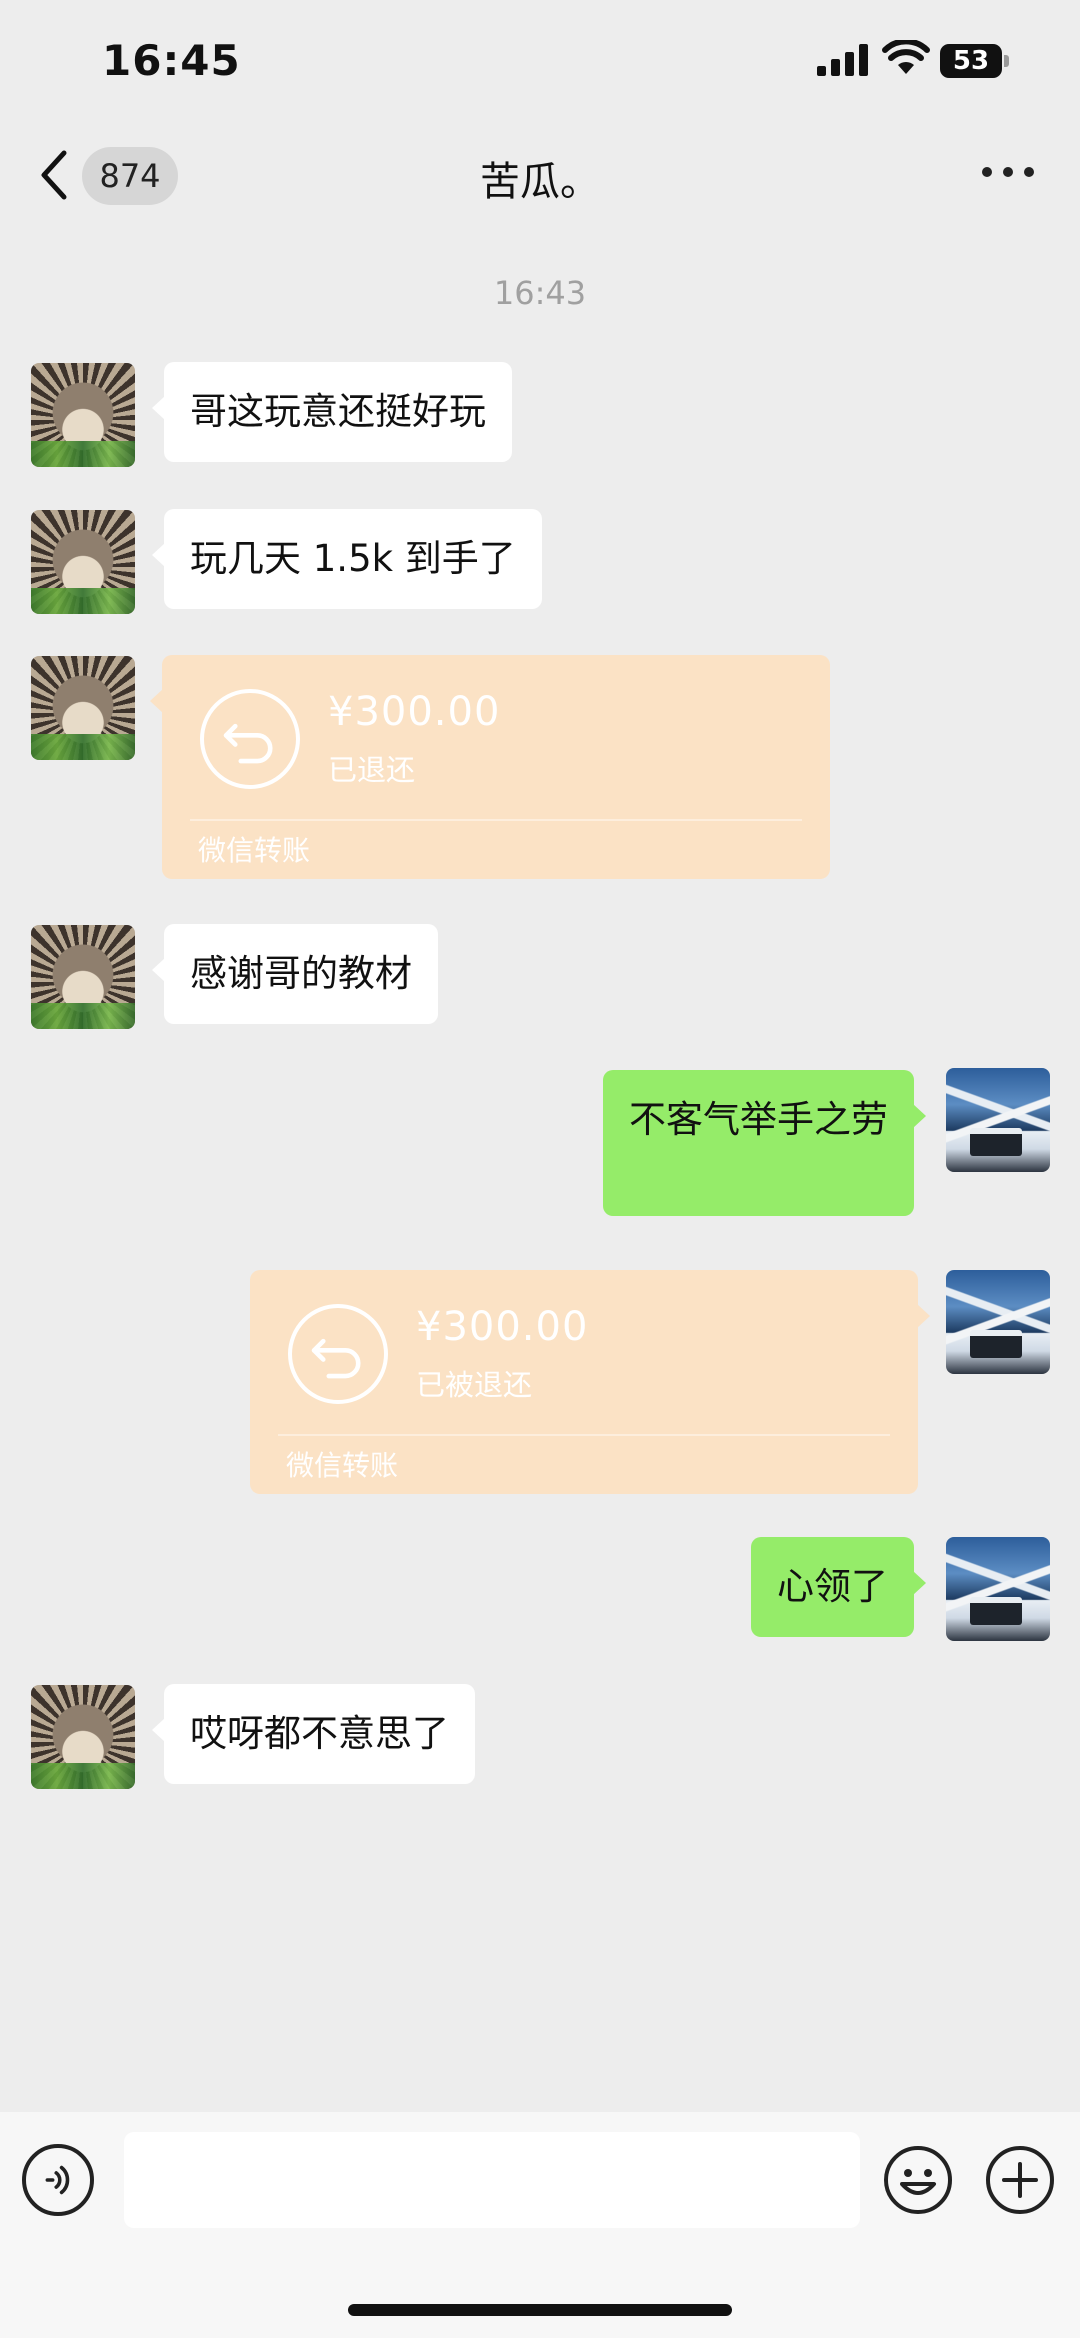 The image size is (1080, 2338). What do you see at coordinates (171, 60) in the screenshot?
I see `status-time: 16:45` at bounding box center [171, 60].